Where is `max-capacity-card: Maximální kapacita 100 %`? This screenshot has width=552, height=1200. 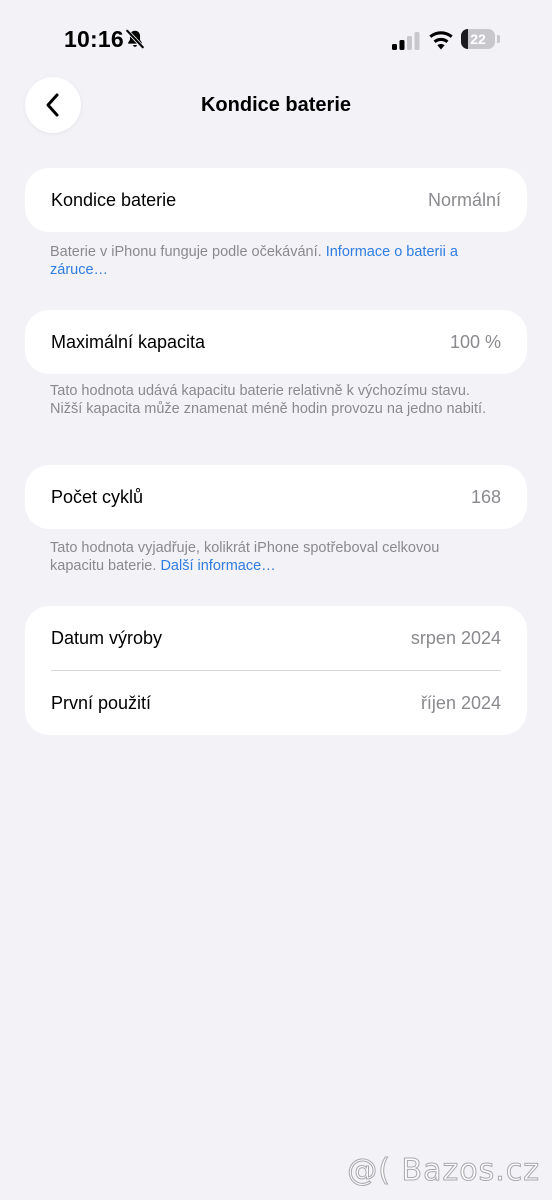
max-capacity-card: Maximální kapacita 100 % is located at coordinates (276, 342).